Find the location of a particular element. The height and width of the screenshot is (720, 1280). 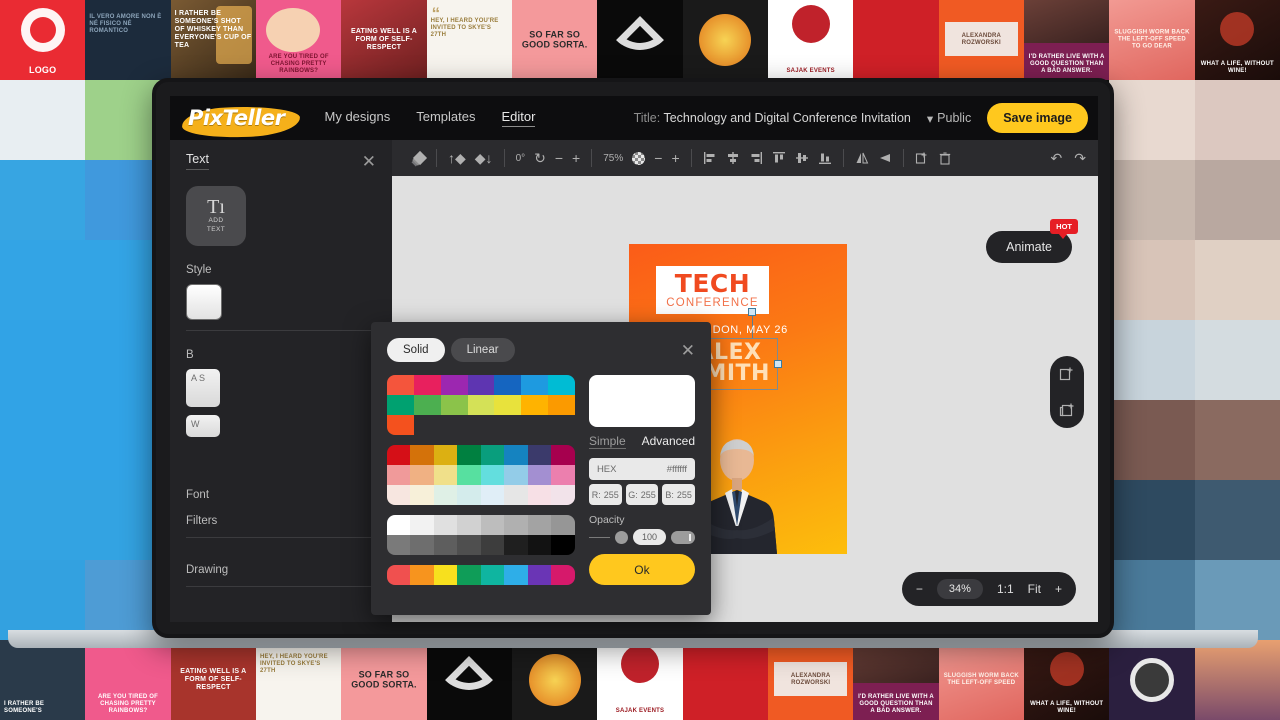

align-top-icon is located at coordinates (779, 158).